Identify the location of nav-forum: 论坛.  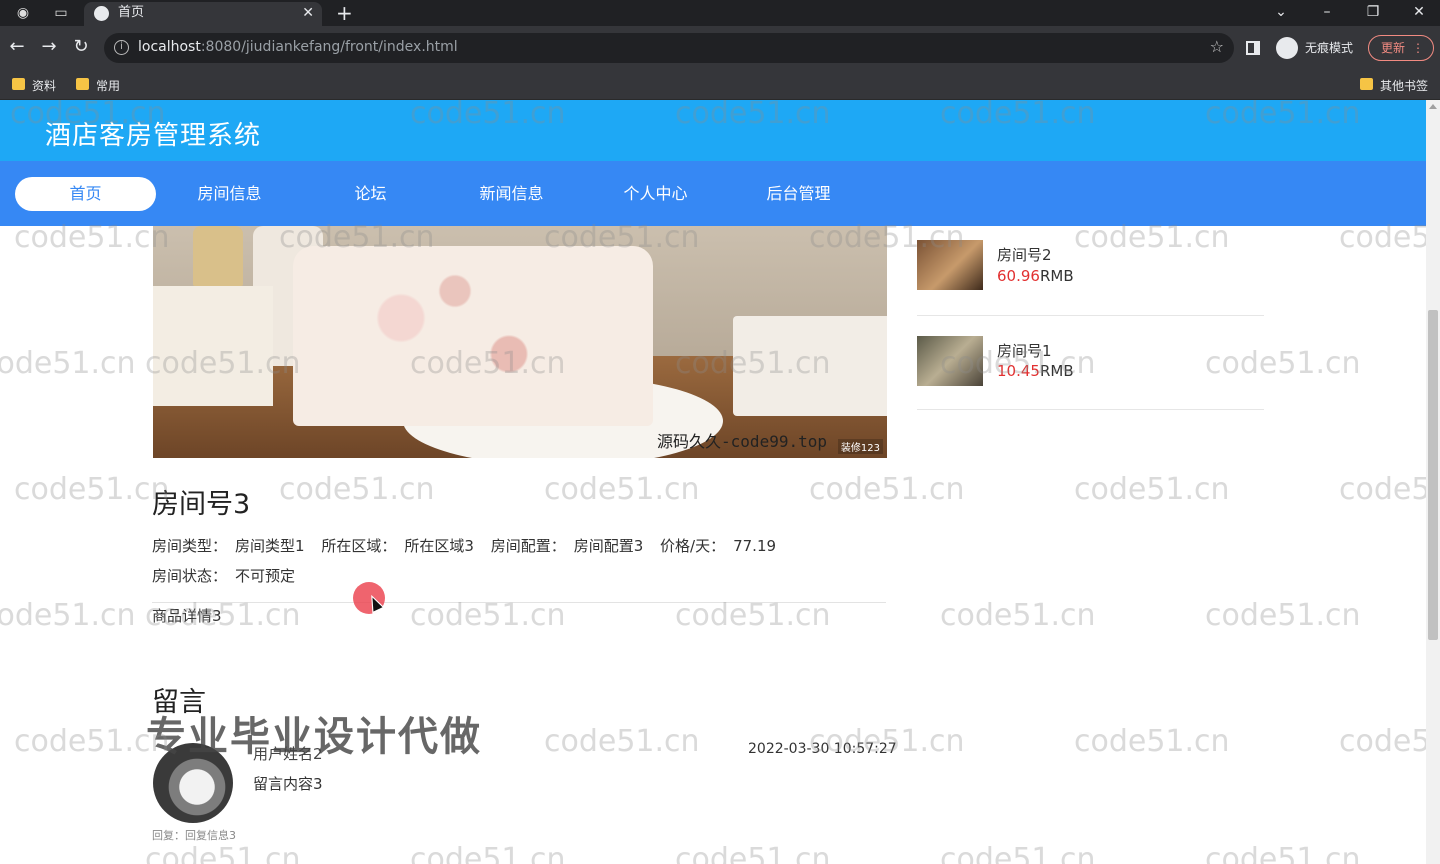
(370, 194).